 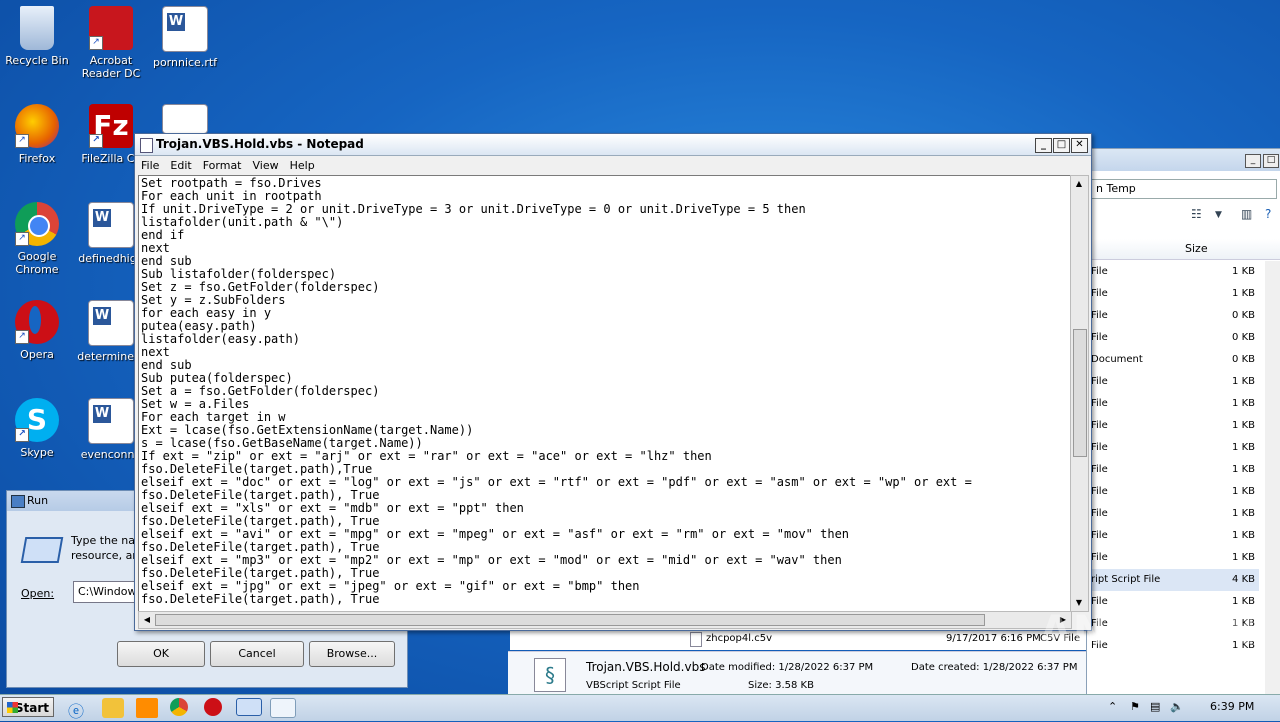 What do you see at coordinates (37, 239) in the screenshot?
I see `desktop-icon-chrome: ↗ Google Chrome` at bounding box center [37, 239].